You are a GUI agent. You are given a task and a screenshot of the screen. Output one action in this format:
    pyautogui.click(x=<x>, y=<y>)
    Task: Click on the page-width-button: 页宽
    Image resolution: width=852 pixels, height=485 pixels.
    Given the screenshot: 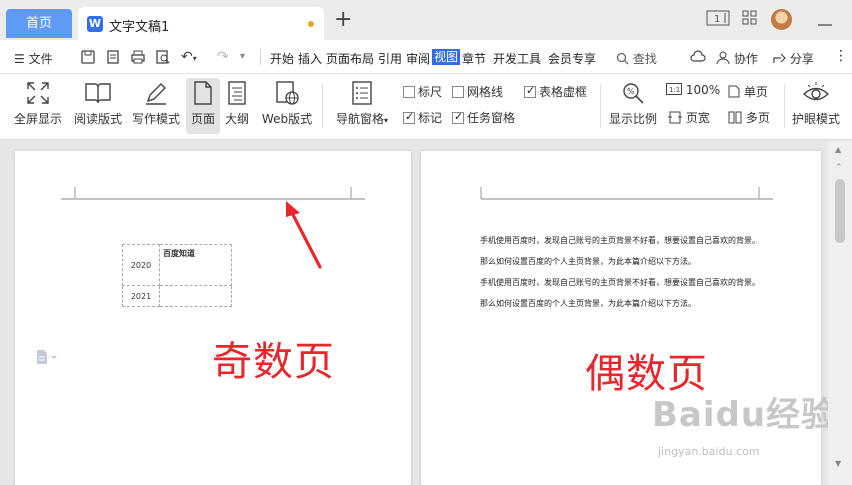 What is the action you would take?
    pyautogui.click(x=689, y=117)
    